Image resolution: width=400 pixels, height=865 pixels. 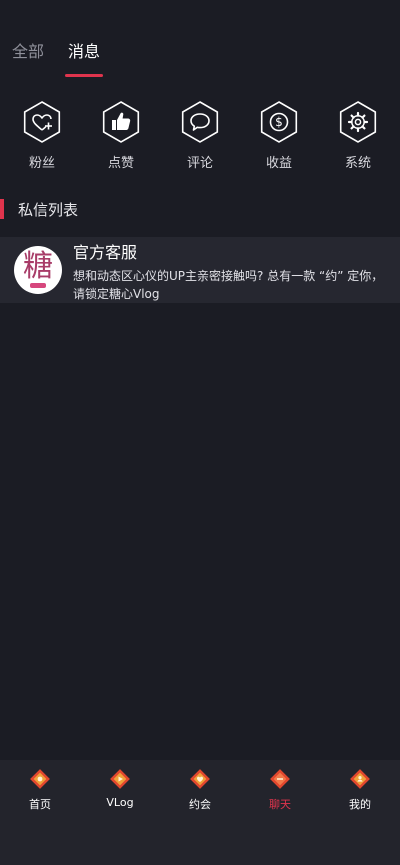 What do you see at coordinates (120, 163) in the screenshot?
I see `quick-action-label: 点赞` at bounding box center [120, 163].